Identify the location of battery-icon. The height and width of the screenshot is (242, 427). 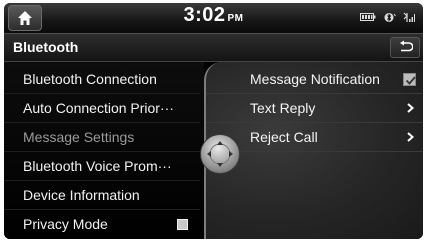
(368, 17).